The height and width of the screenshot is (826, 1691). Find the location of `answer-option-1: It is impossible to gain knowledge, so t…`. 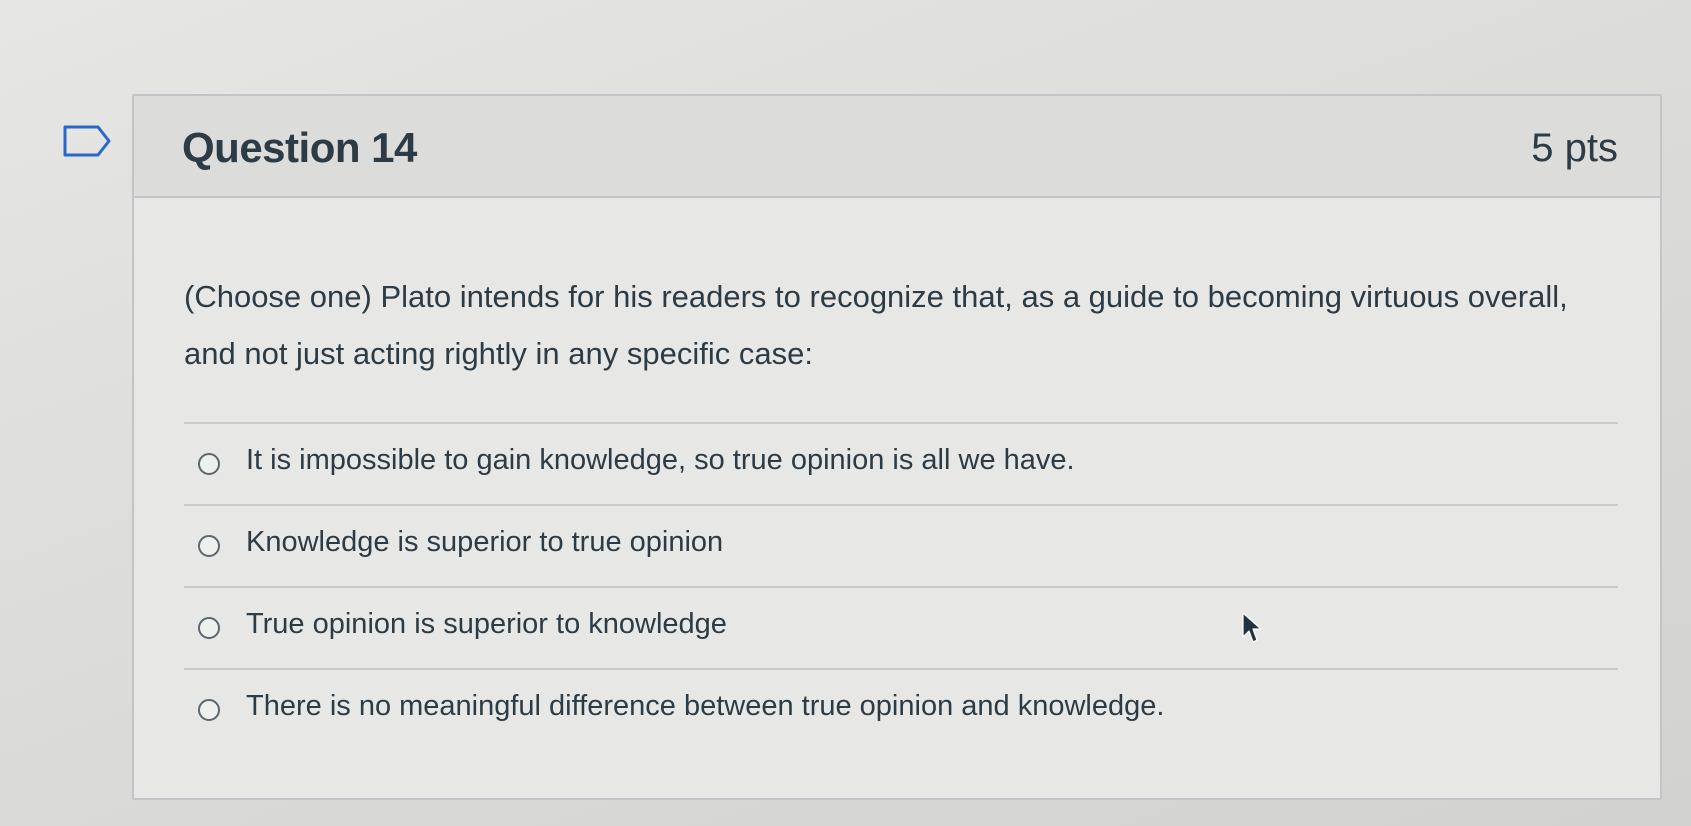

answer-option-1: It is impossible to gain knowledge, so t… is located at coordinates (901, 463).